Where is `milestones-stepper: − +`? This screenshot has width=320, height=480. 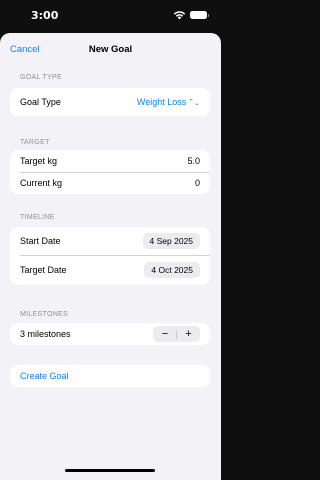 milestones-stepper: − + is located at coordinates (176, 334).